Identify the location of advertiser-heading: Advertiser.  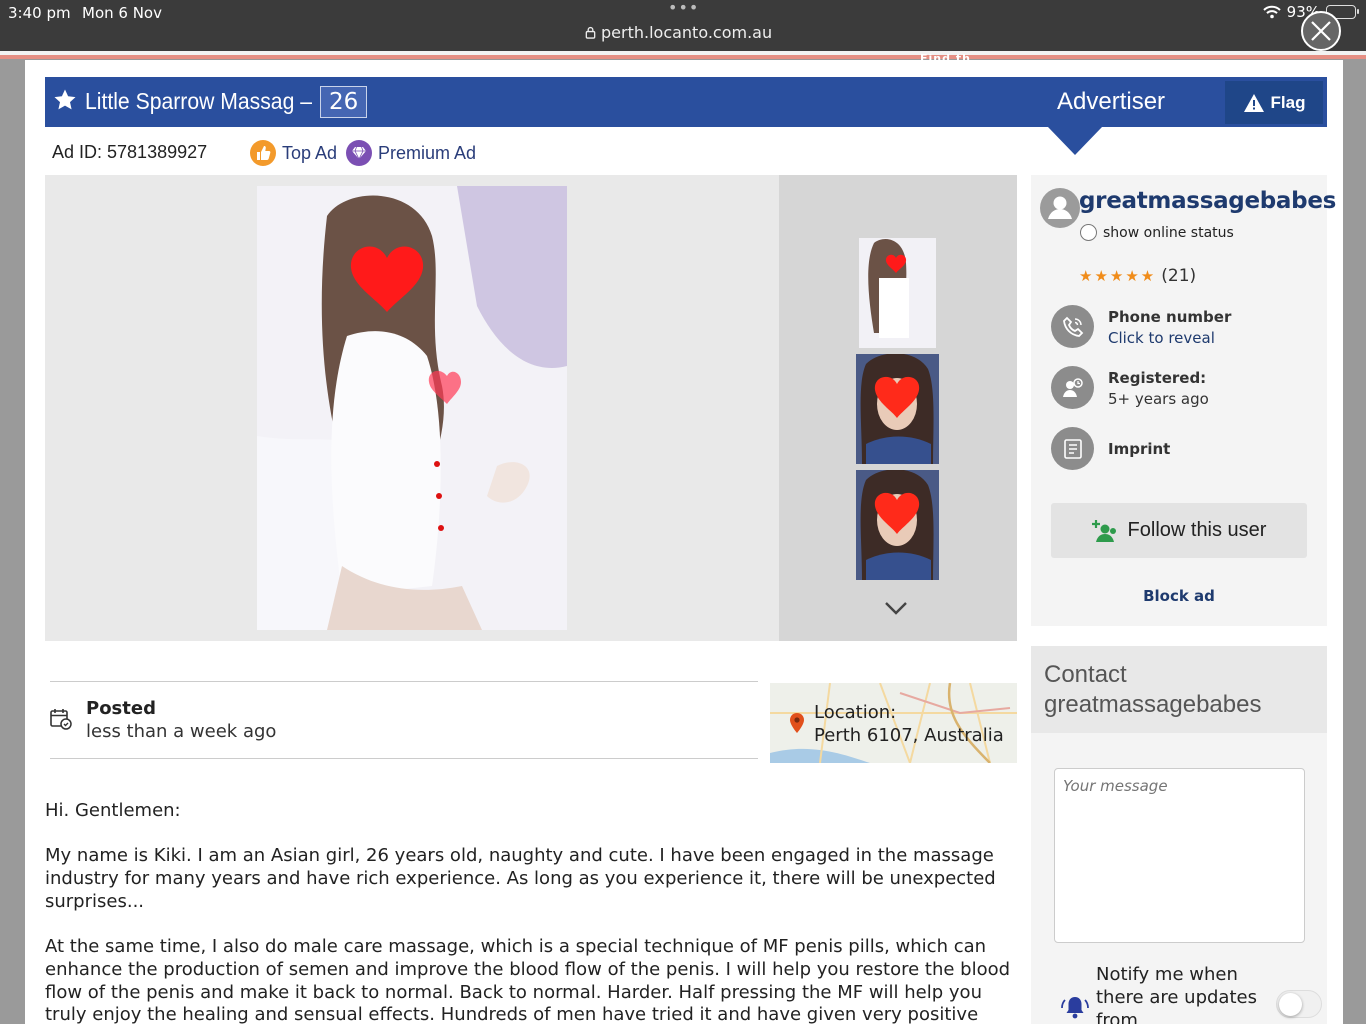
(1111, 101).